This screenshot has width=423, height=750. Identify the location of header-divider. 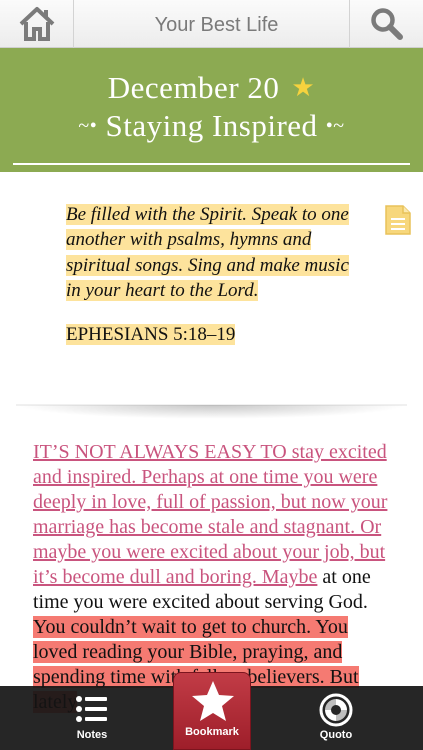
(211, 164).